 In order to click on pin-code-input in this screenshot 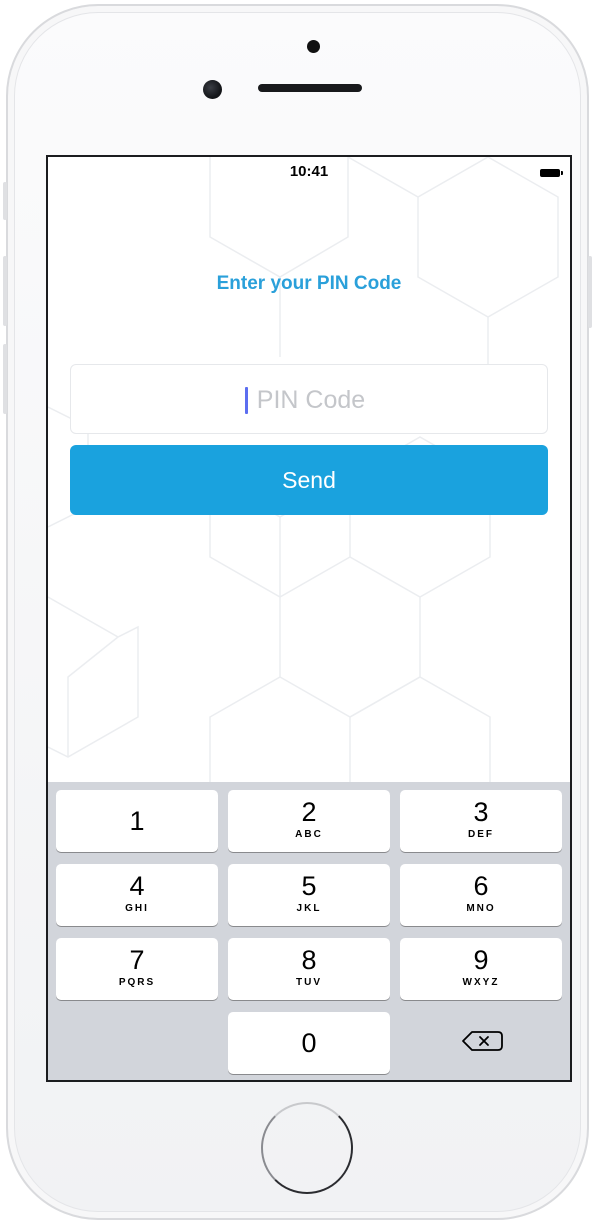, I will do `click(311, 400)`.